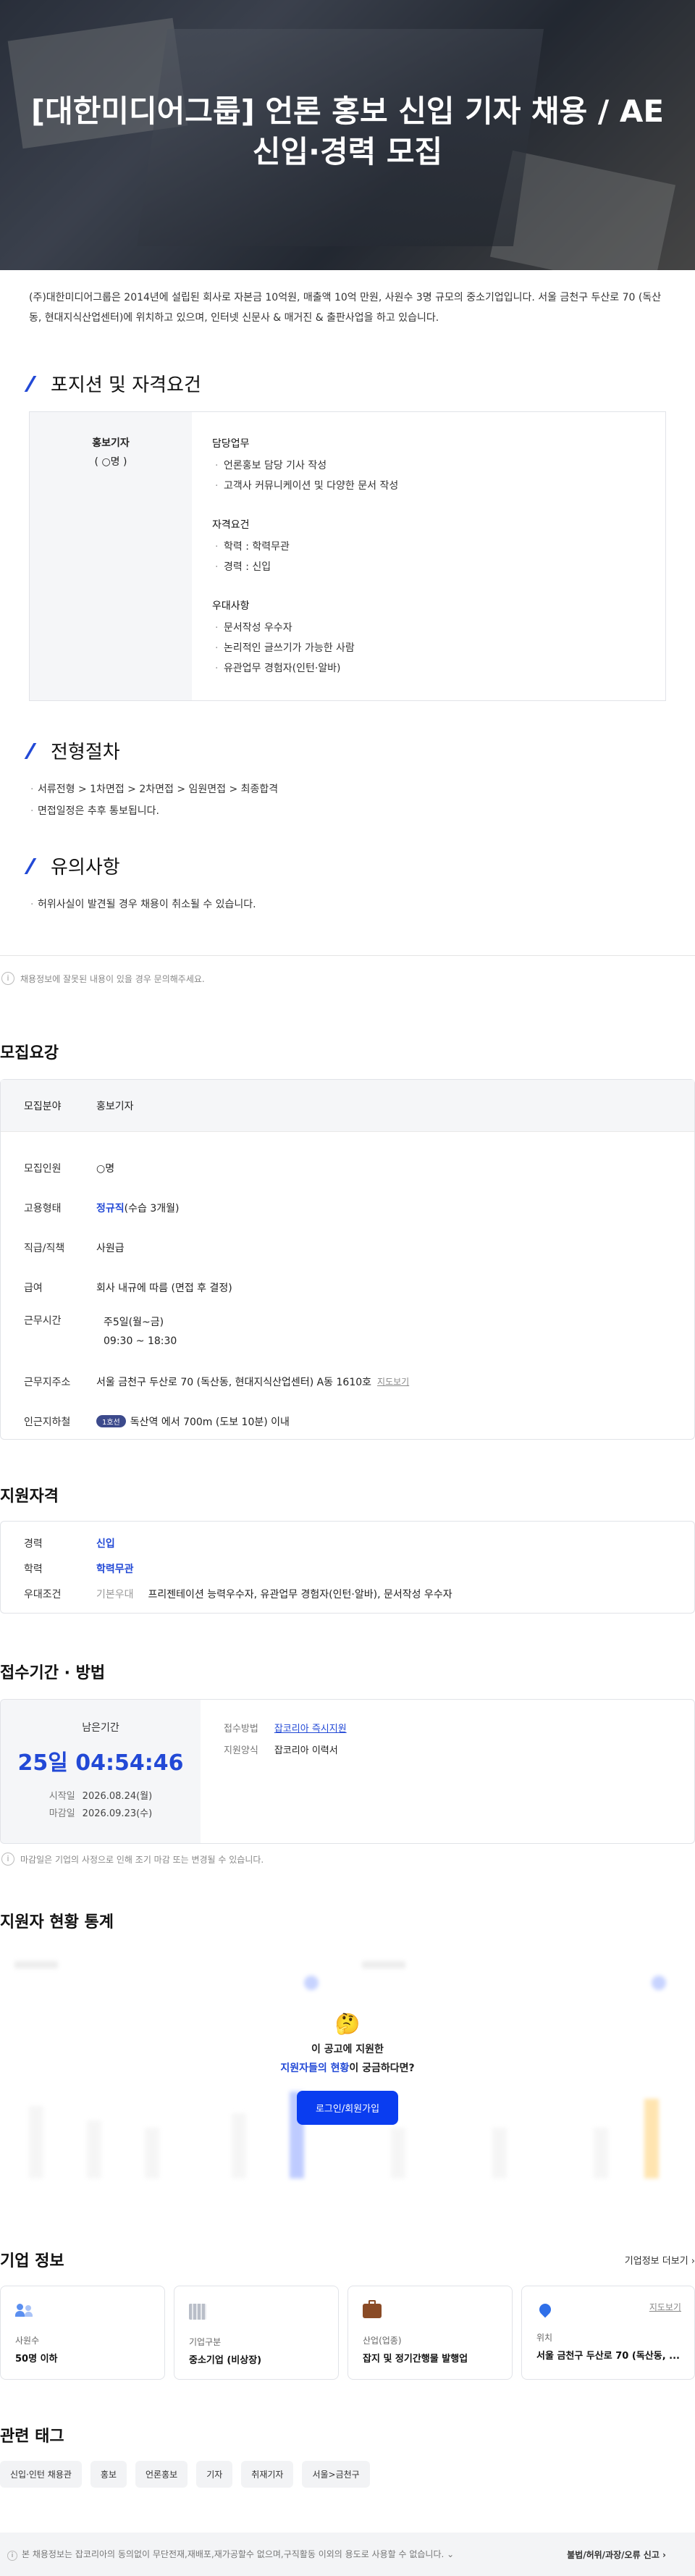  I want to click on tag-item: 언론홍보, so click(161, 2474).